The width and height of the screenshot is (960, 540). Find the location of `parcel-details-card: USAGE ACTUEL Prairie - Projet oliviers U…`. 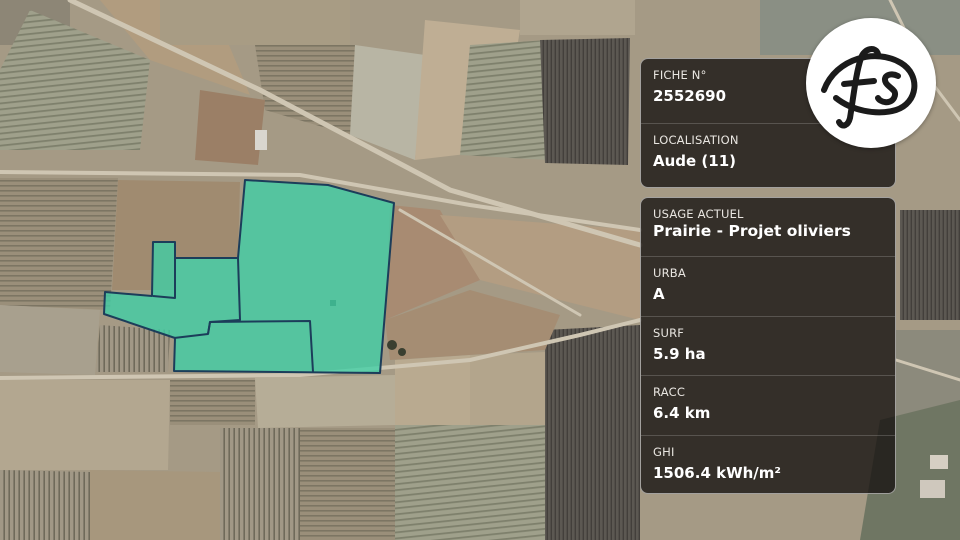

parcel-details-card: USAGE ACTUEL Prairie - Projet oliviers U… is located at coordinates (768, 345).